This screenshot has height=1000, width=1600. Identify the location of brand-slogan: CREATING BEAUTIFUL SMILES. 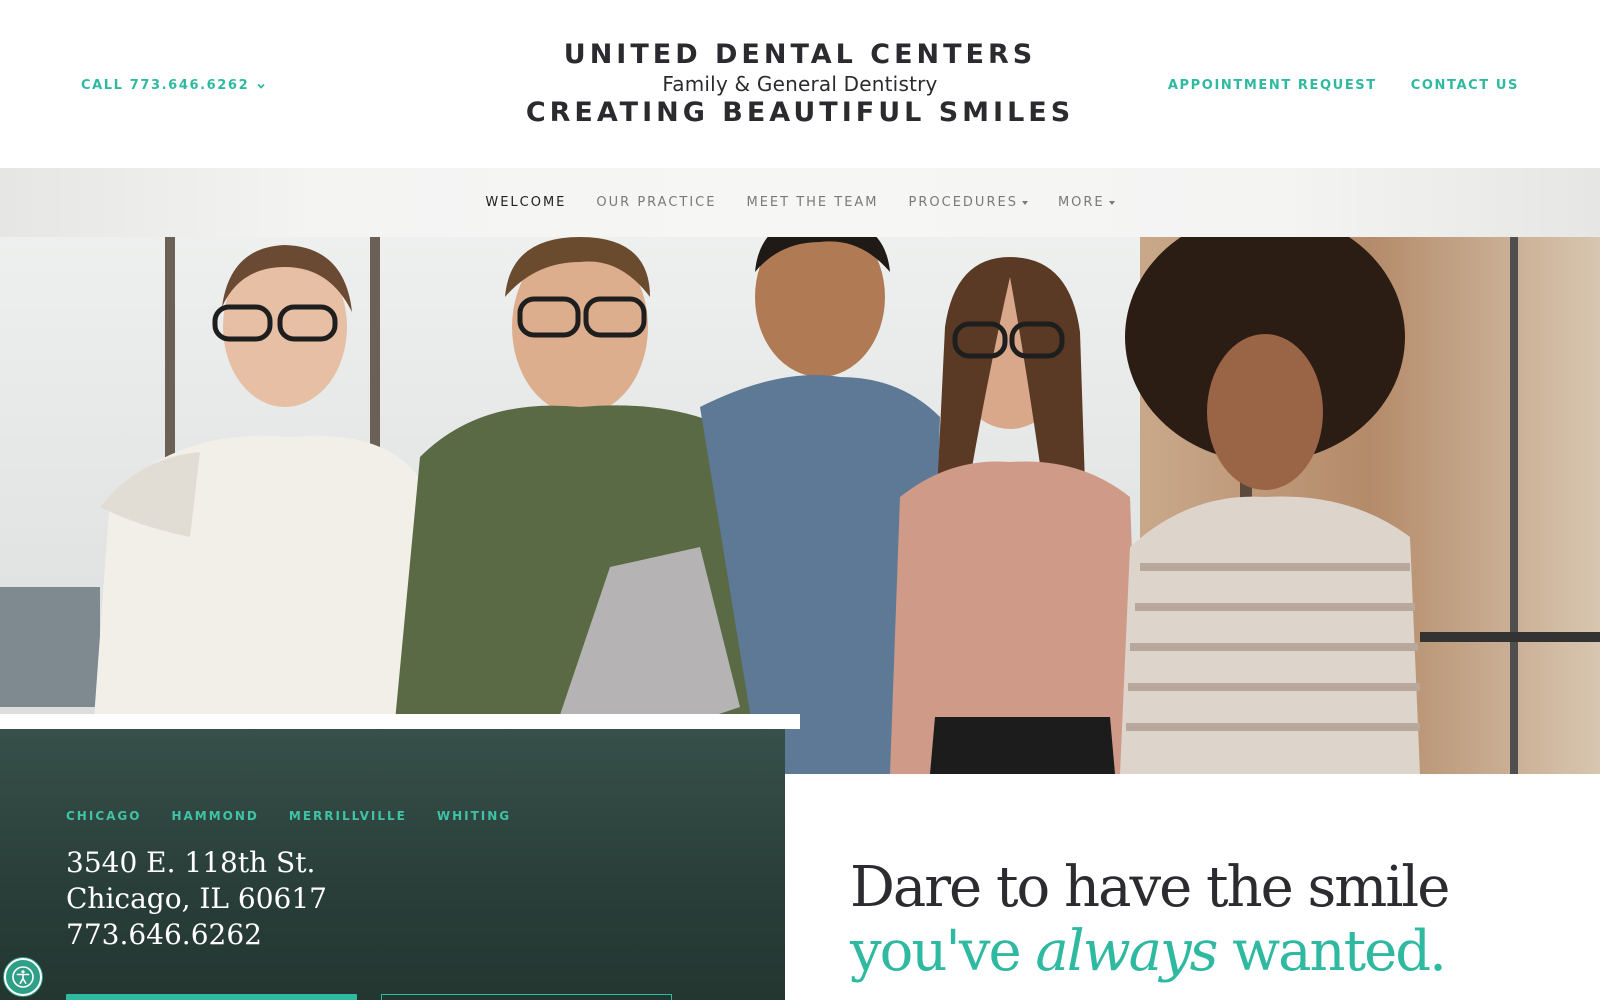
(800, 112).